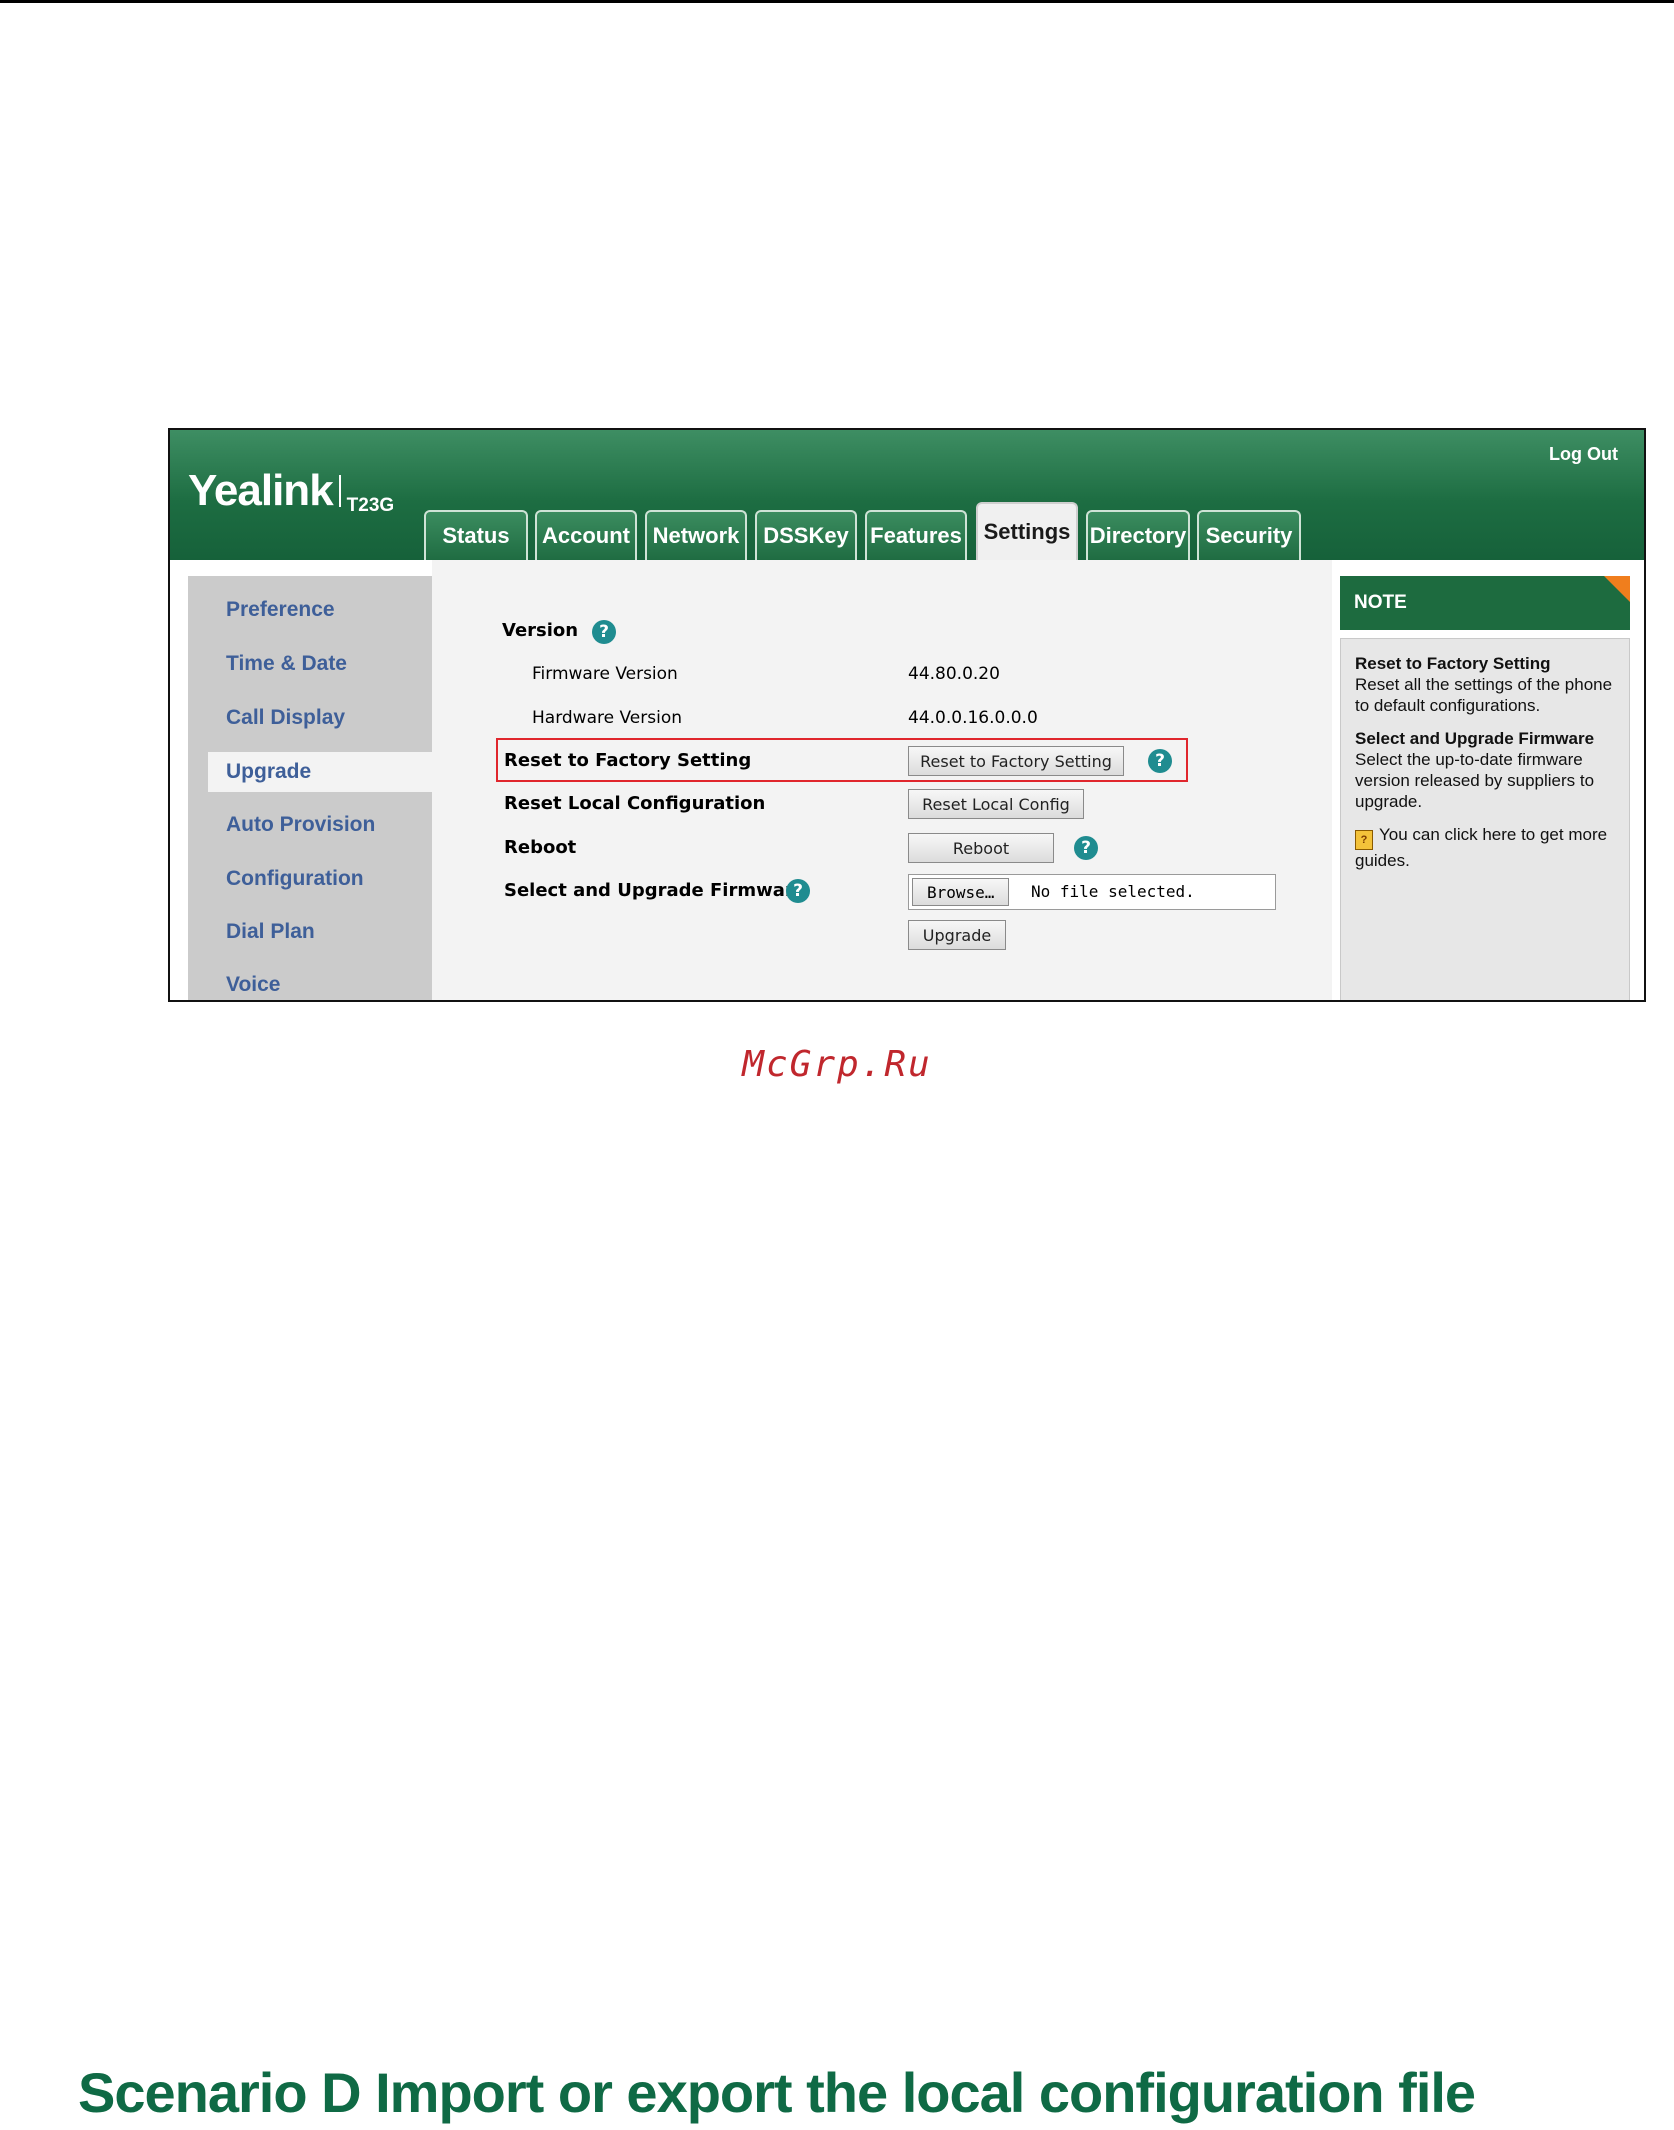  Describe the element at coordinates (313, 664) in the screenshot. I see `sidebar-item-time-date: Time & Date` at that location.